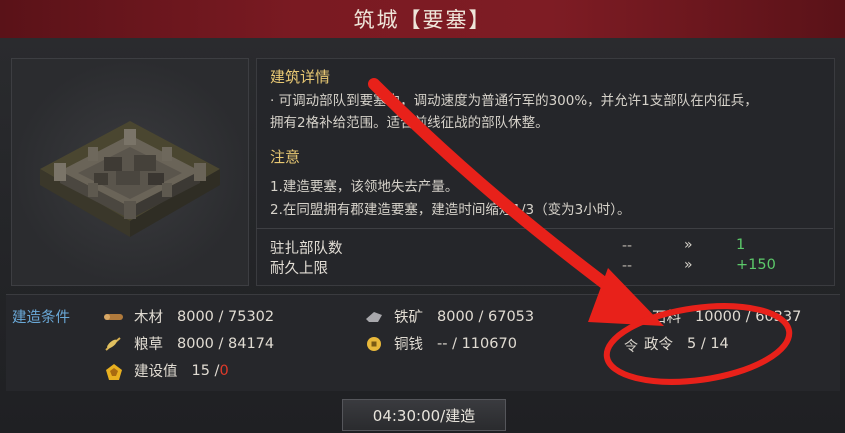 The width and height of the screenshot is (845, 433). I want to click on wood-requirement: 木材 8000 / 75302, so click(189, 316).